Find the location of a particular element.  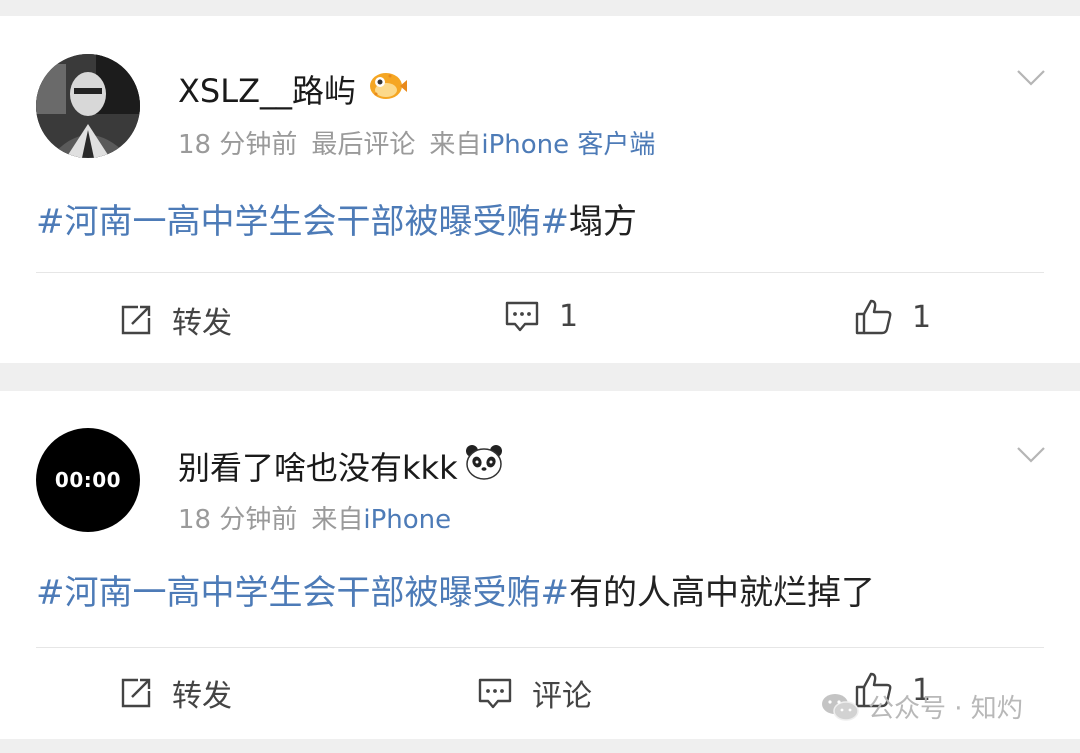

avatar is located at coordinates (88, 106).